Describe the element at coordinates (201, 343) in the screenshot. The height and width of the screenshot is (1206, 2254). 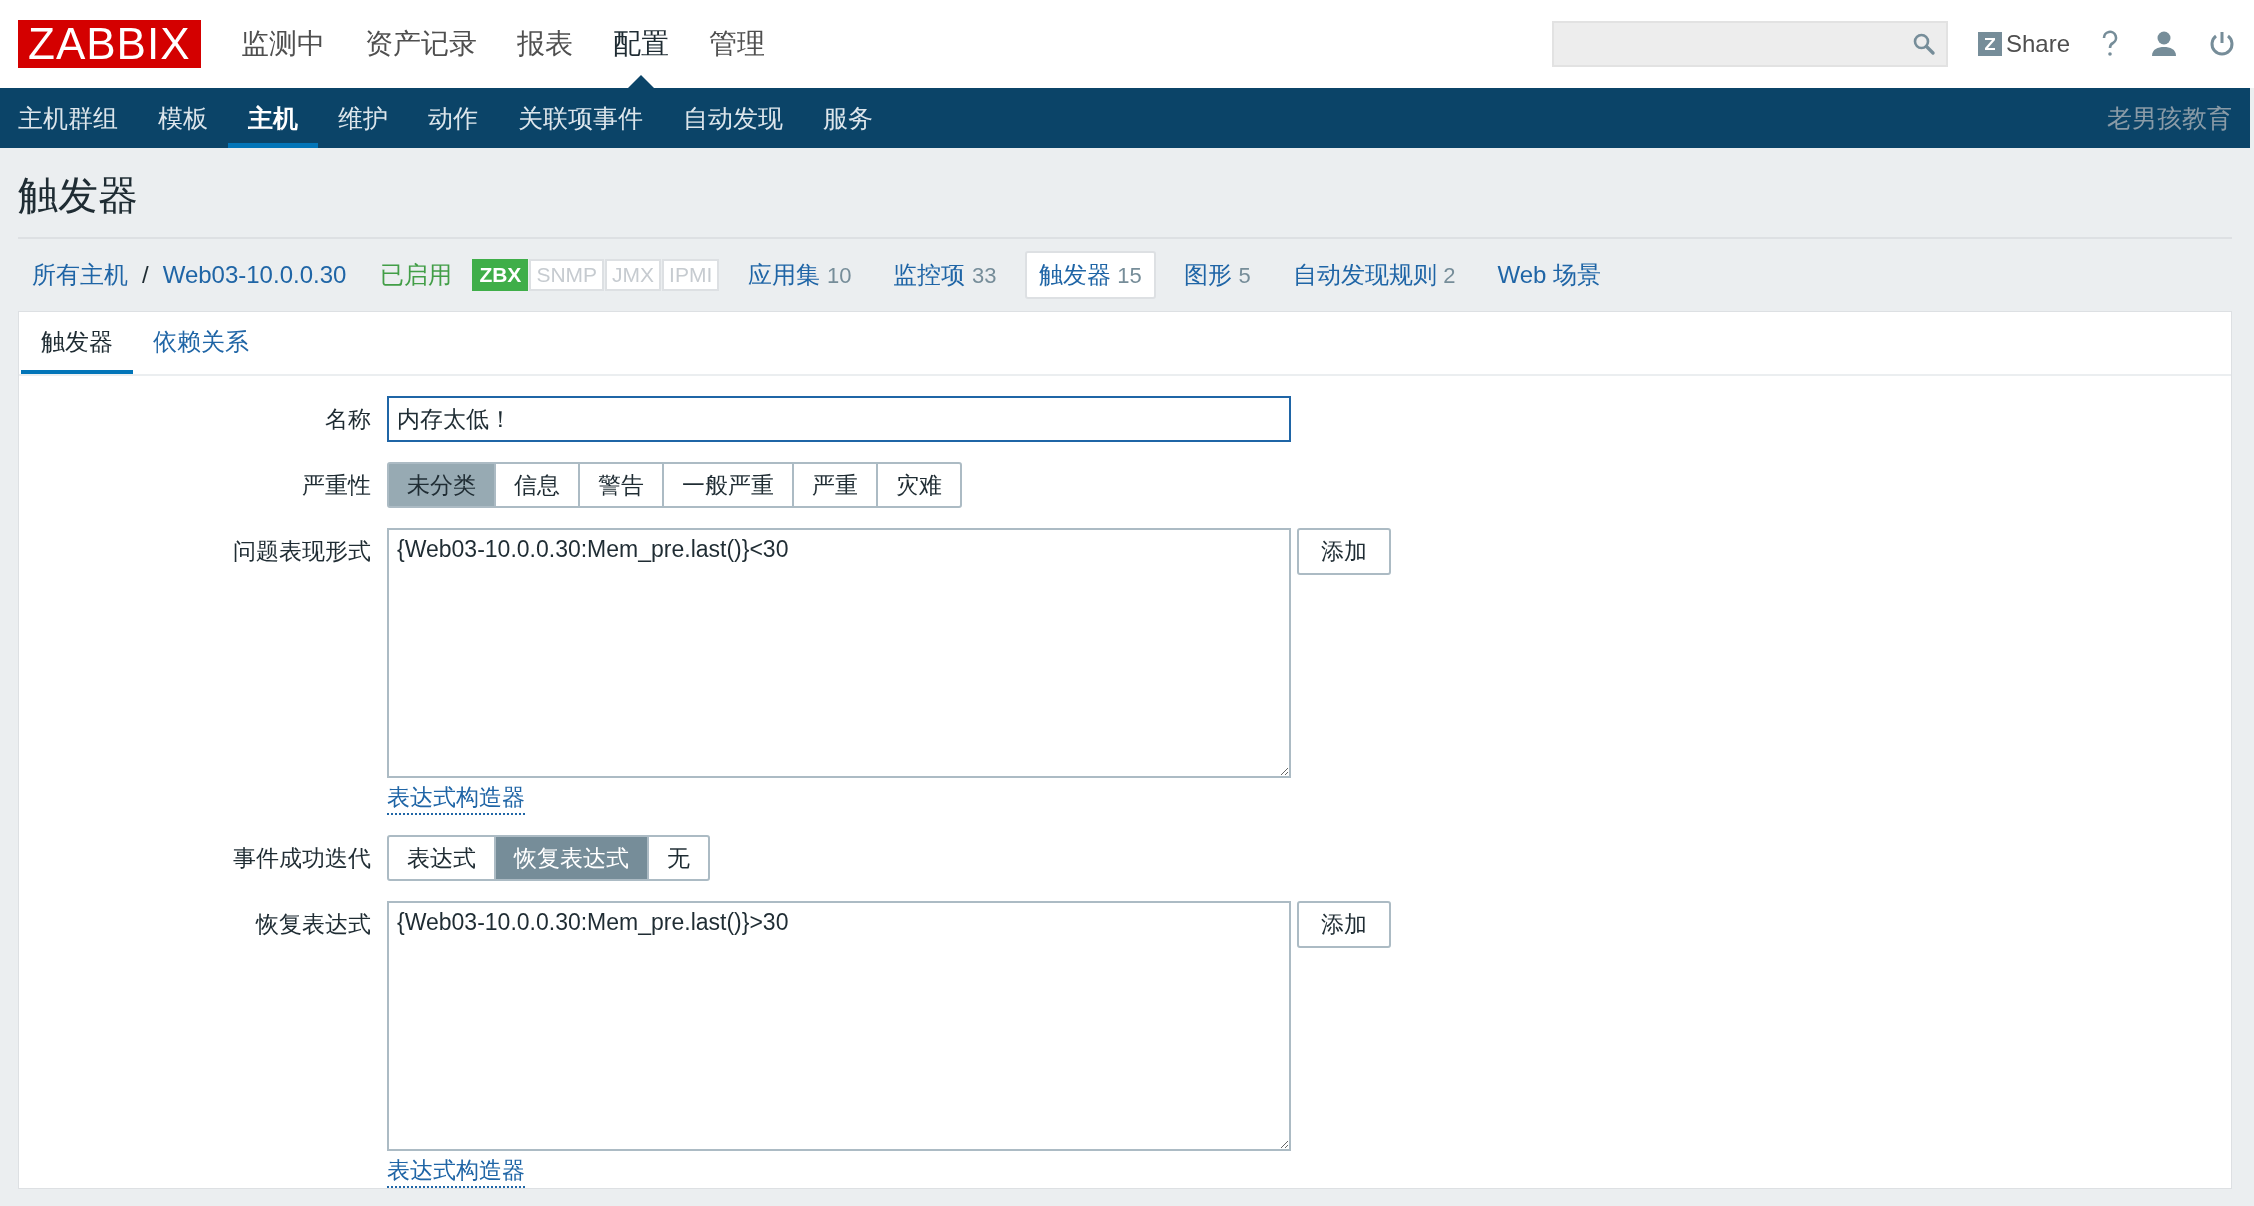
I see `form-tab: 依赖关系` at that location.